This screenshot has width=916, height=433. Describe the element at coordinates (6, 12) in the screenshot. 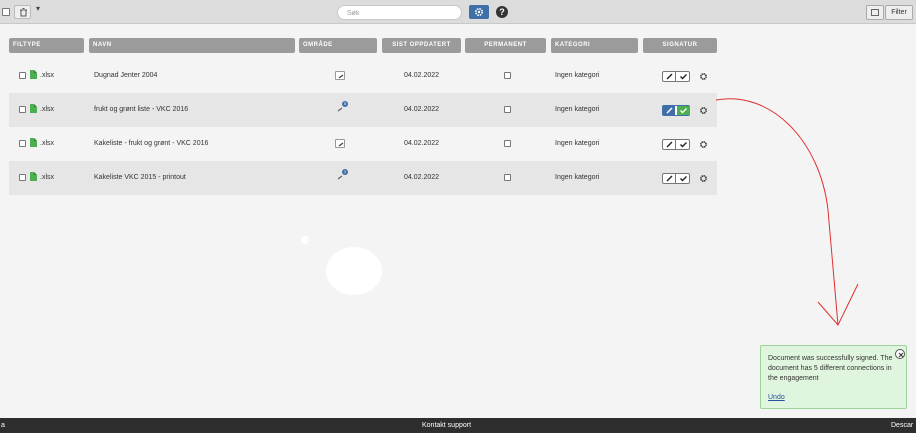

I see `select-all-checkbox` at that location.